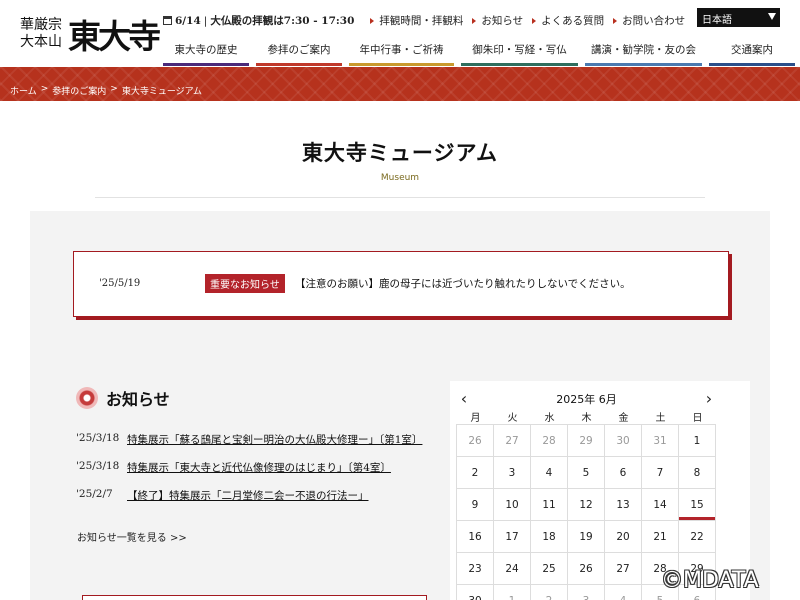 The height and width of the screenshot is (600, 800). I want to click on news-title: お知らせ, so click(138, 399).